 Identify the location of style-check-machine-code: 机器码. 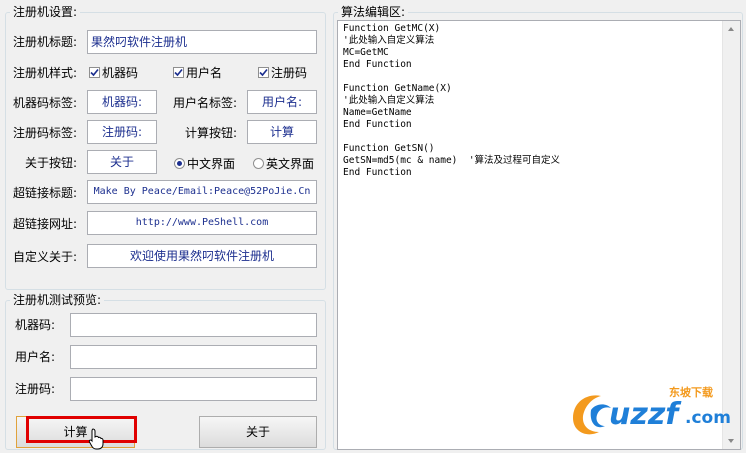
(113, 72).